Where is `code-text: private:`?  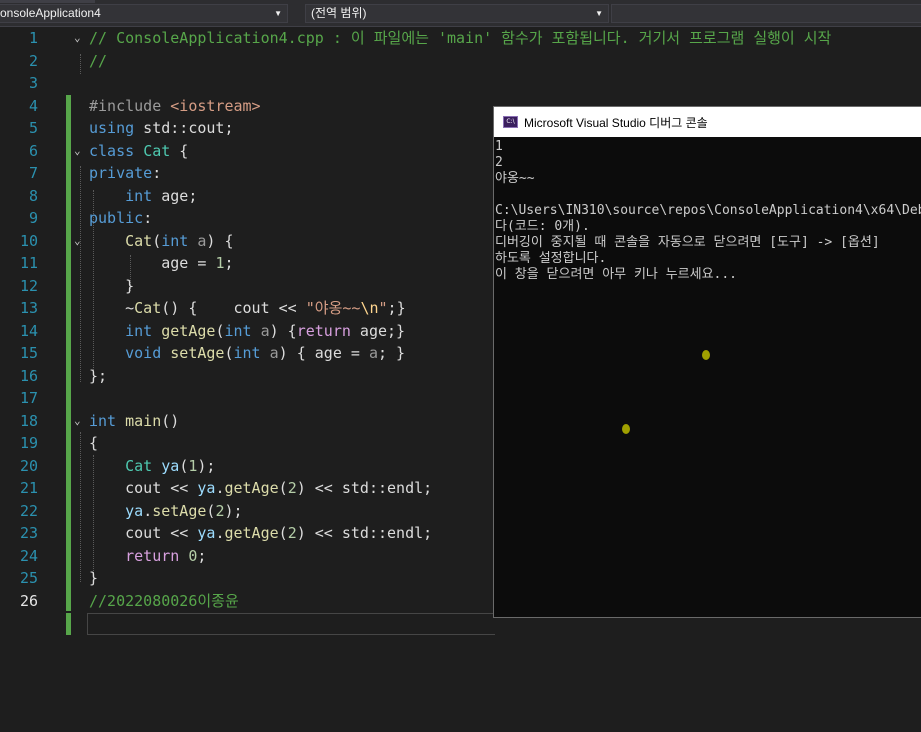 code-text: private: is located at coordinates (125, 173).